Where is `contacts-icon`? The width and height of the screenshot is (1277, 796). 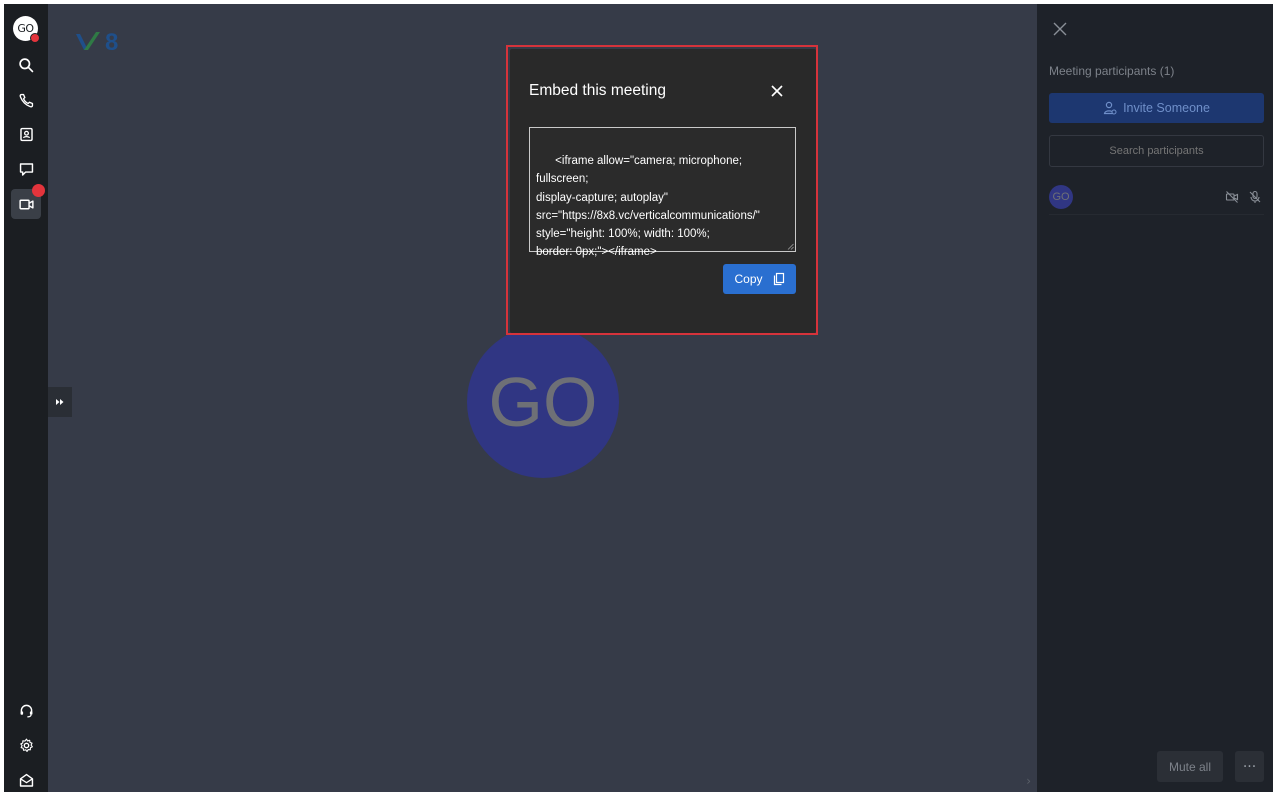 contacts-icon is located at coordinates (26, 134).